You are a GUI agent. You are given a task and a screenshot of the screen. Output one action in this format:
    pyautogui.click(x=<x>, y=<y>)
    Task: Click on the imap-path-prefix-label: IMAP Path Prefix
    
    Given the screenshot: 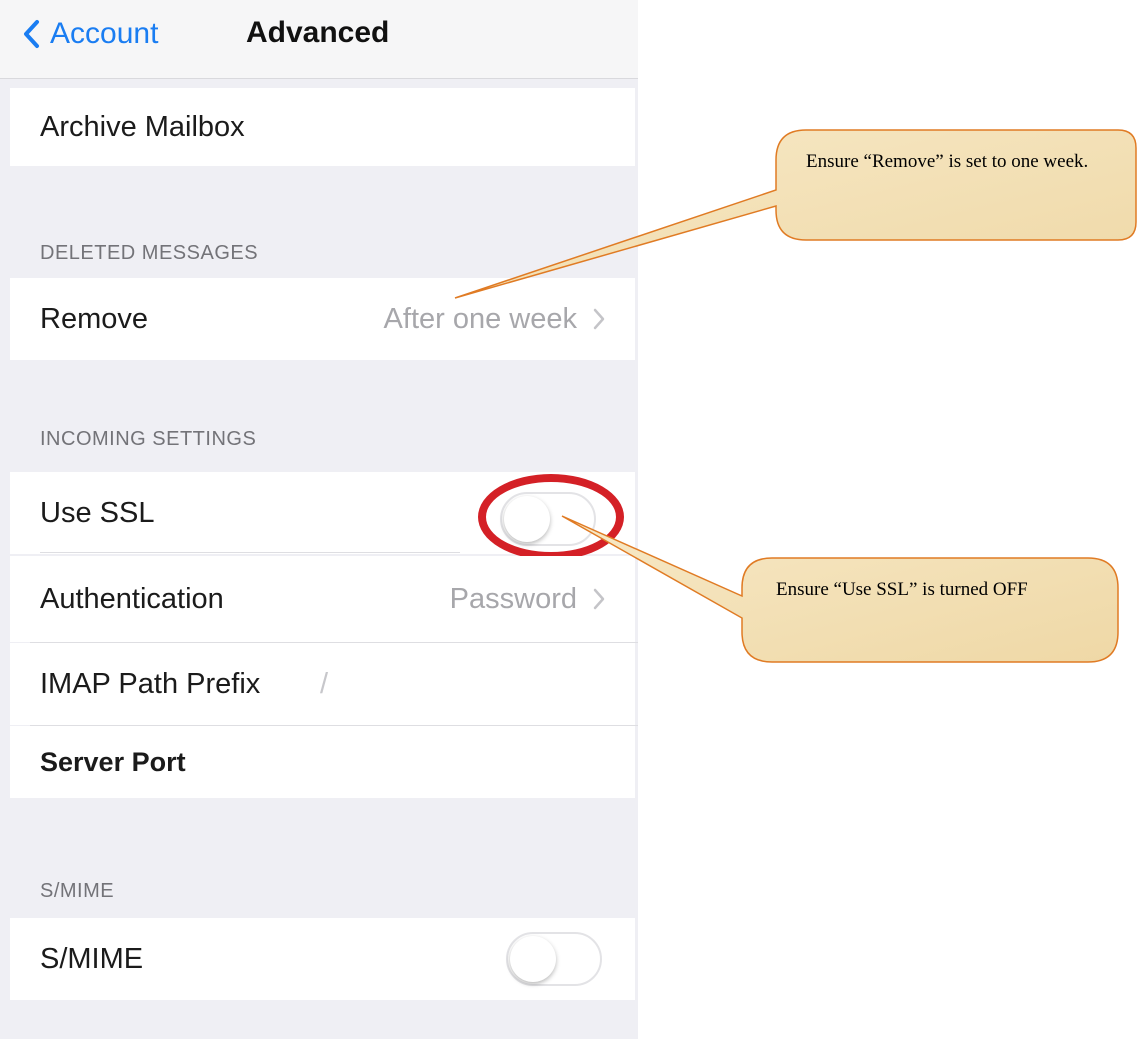 What is the action you would take?
    pyautogui.click(x=150, y=683)
    